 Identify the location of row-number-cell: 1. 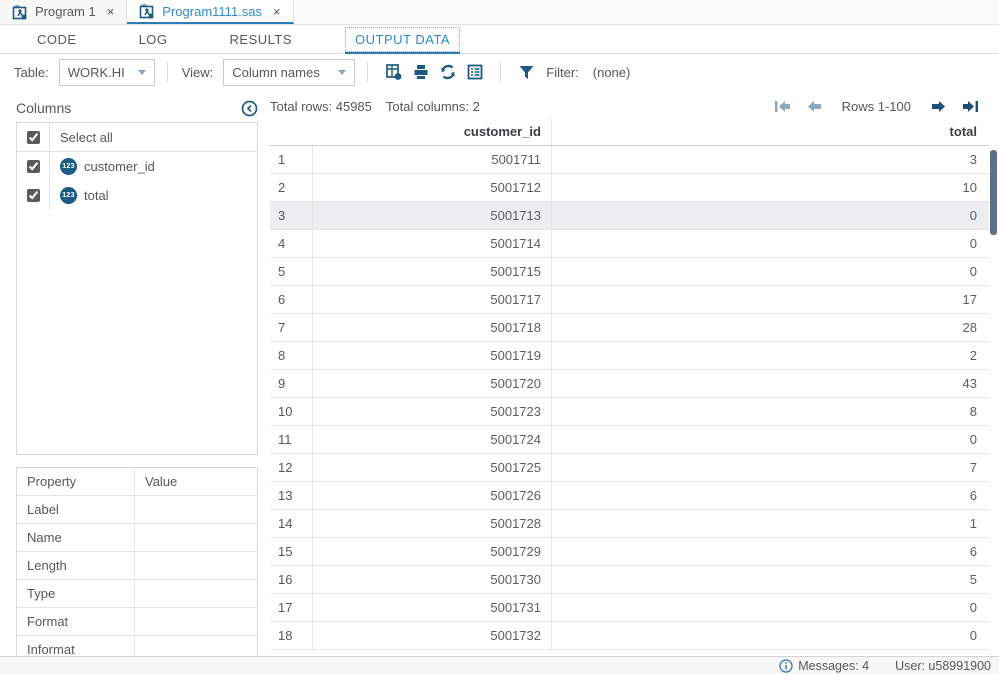
(291, 159).